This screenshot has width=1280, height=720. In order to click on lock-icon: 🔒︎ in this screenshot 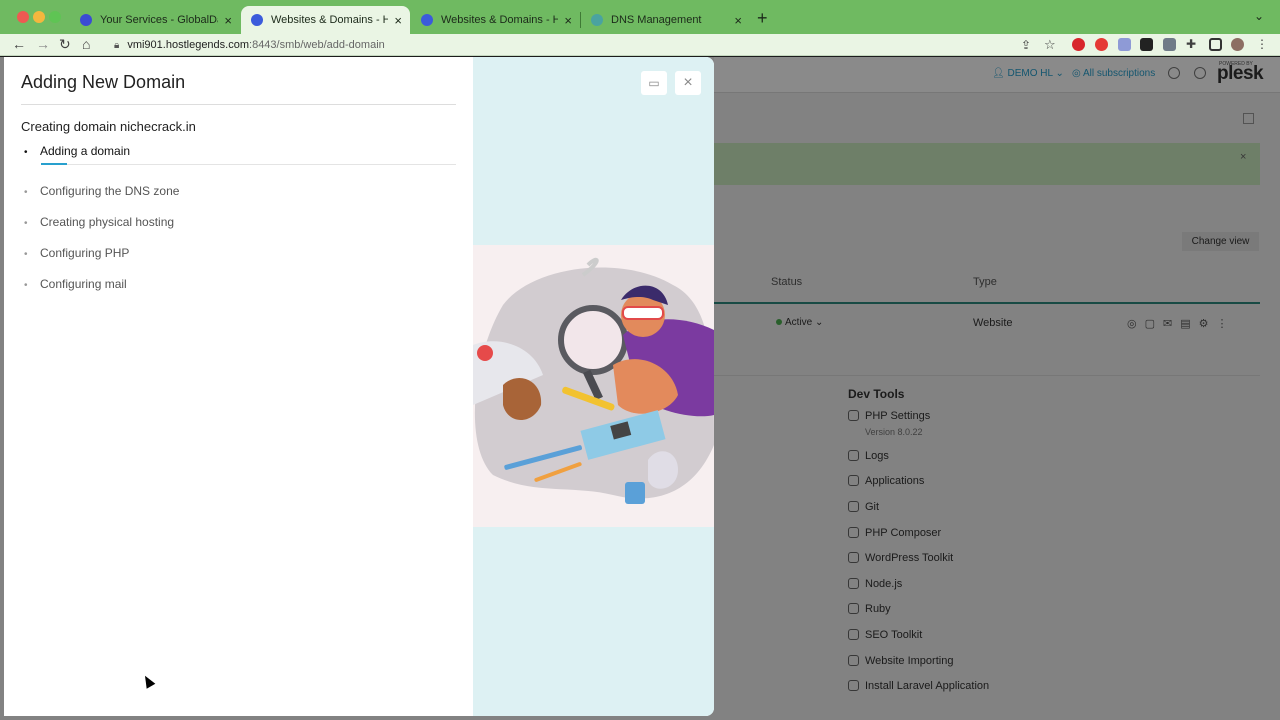, I will do `click(117, 45)`.